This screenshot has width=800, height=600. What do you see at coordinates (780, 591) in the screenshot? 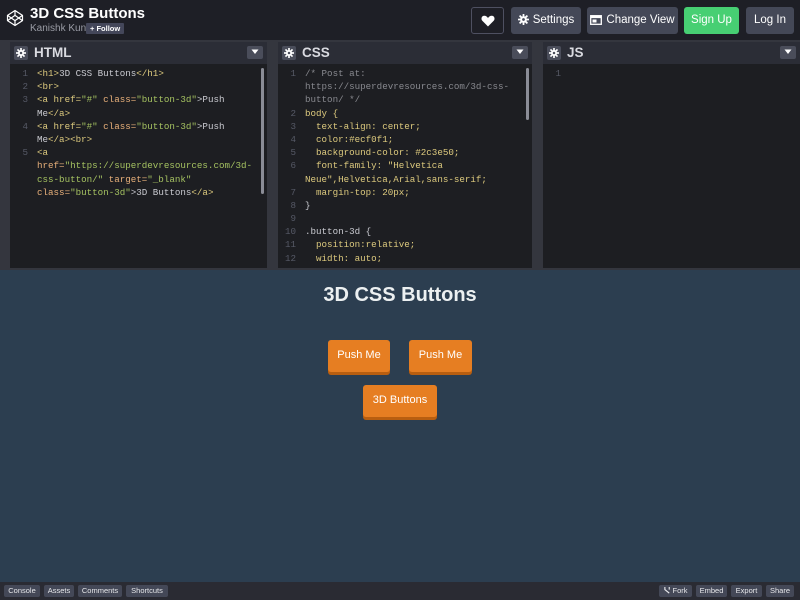
I see `share-button: Share` at bounding box center [780, 591].